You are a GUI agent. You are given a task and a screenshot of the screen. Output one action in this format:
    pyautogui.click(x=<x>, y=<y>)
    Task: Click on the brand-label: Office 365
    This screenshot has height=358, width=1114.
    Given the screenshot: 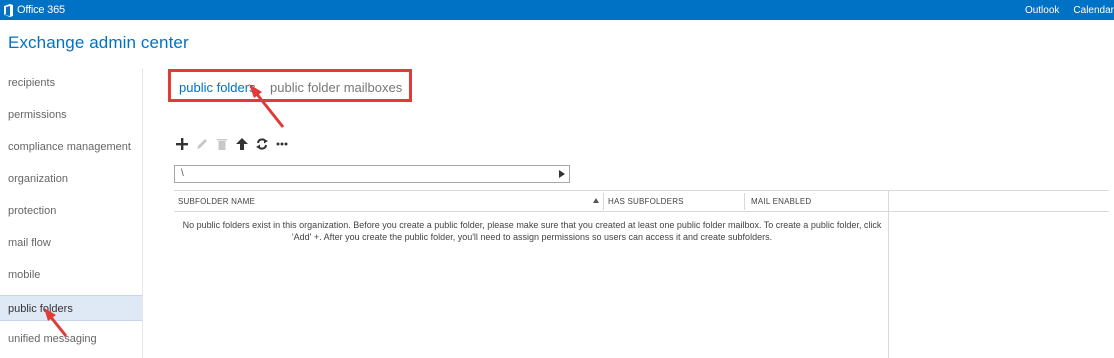 What is the action you would take?
    pyautogui.click(x=41, y=10)
    